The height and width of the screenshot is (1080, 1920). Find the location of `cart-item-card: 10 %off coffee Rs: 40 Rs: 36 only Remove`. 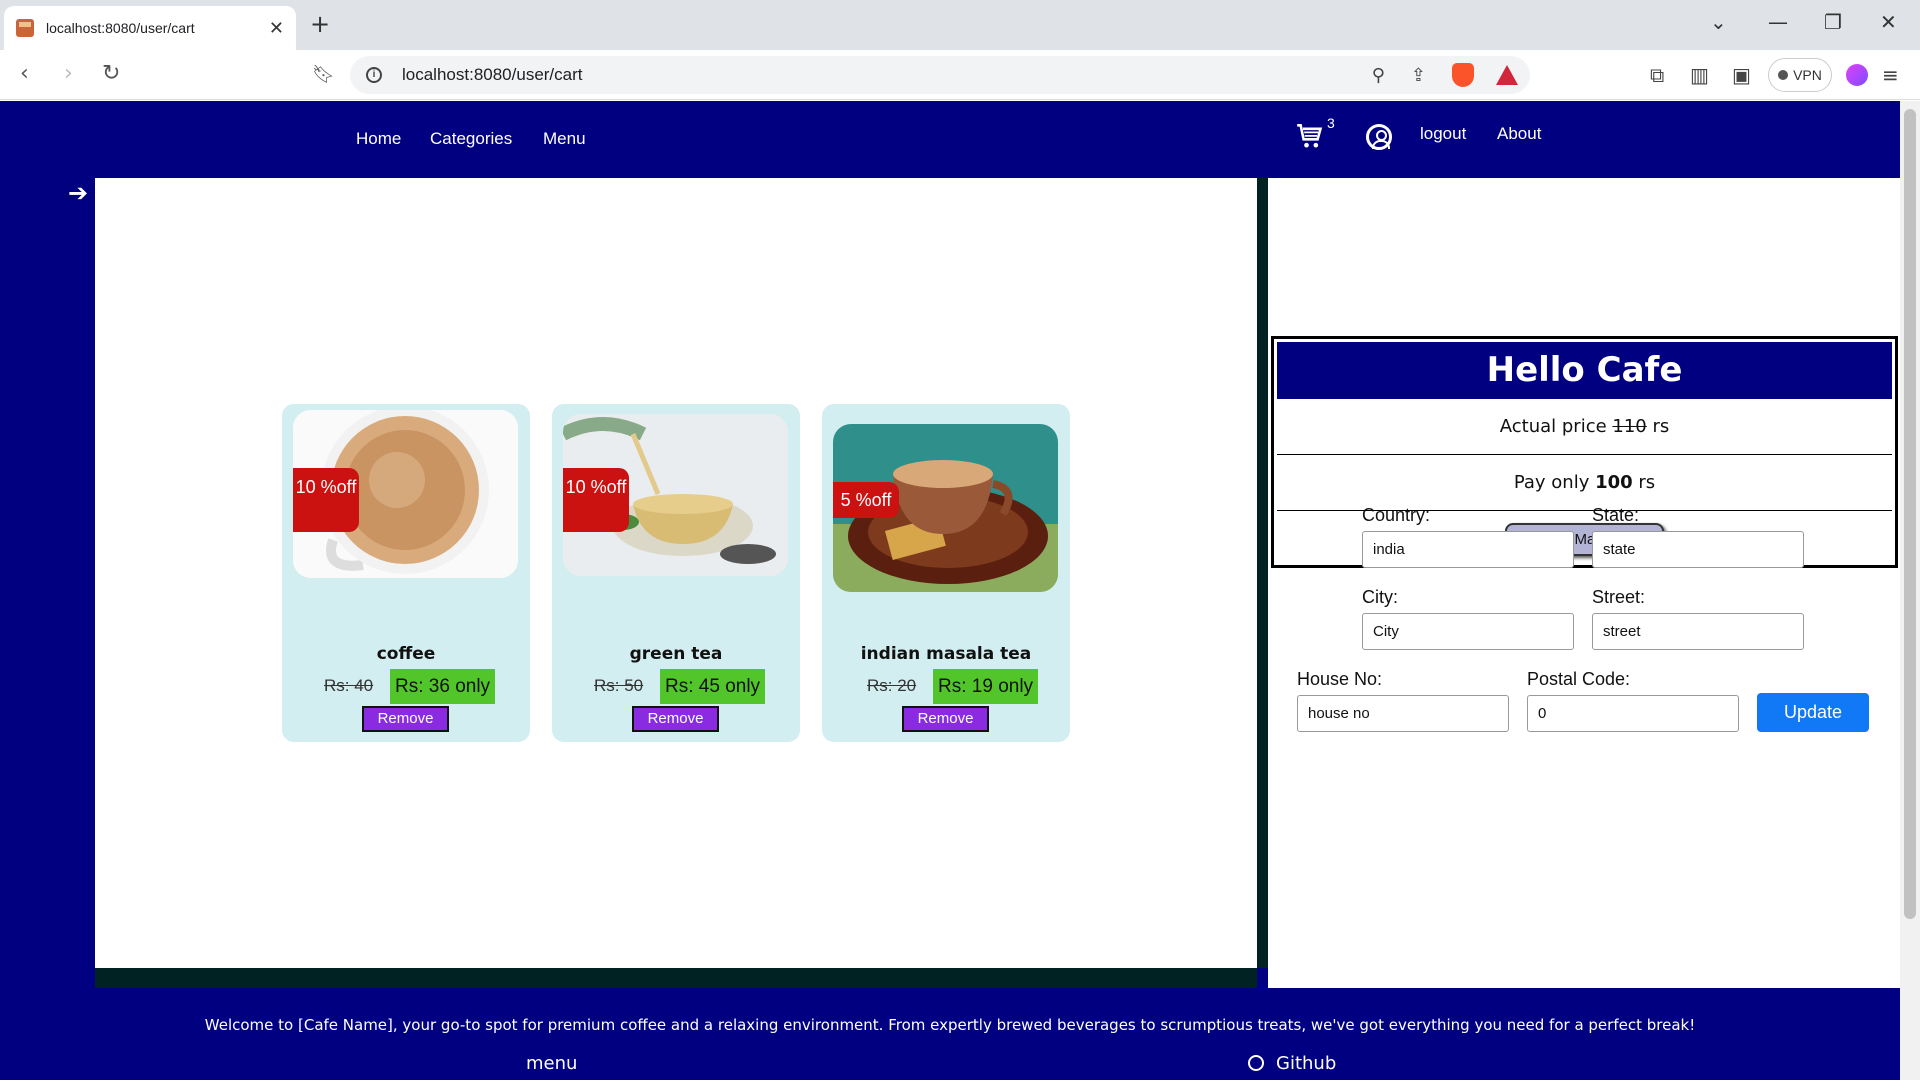

cart-item-card: 10 %off coffee Rs: 40 Rs: 36 only Remove is located at coordinates (406, 573).